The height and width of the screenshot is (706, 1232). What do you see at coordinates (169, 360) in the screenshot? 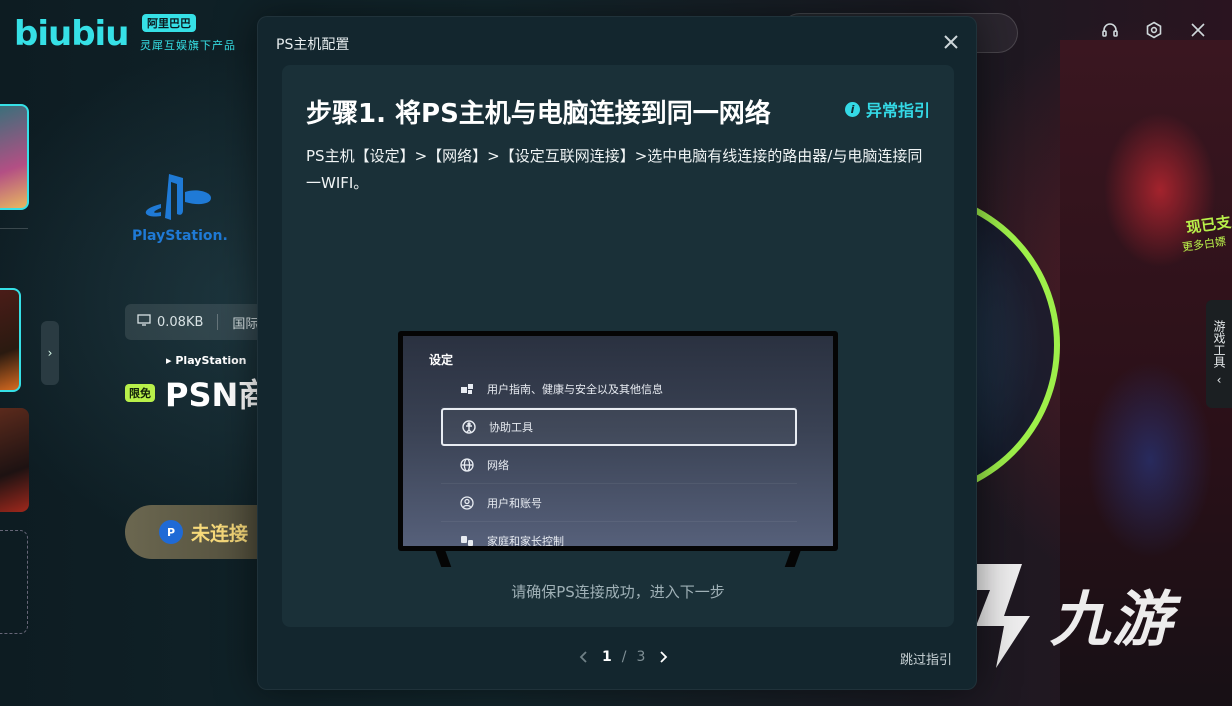
I see `playstation-mini-icon: ▸` at bounding box center [169, 360].